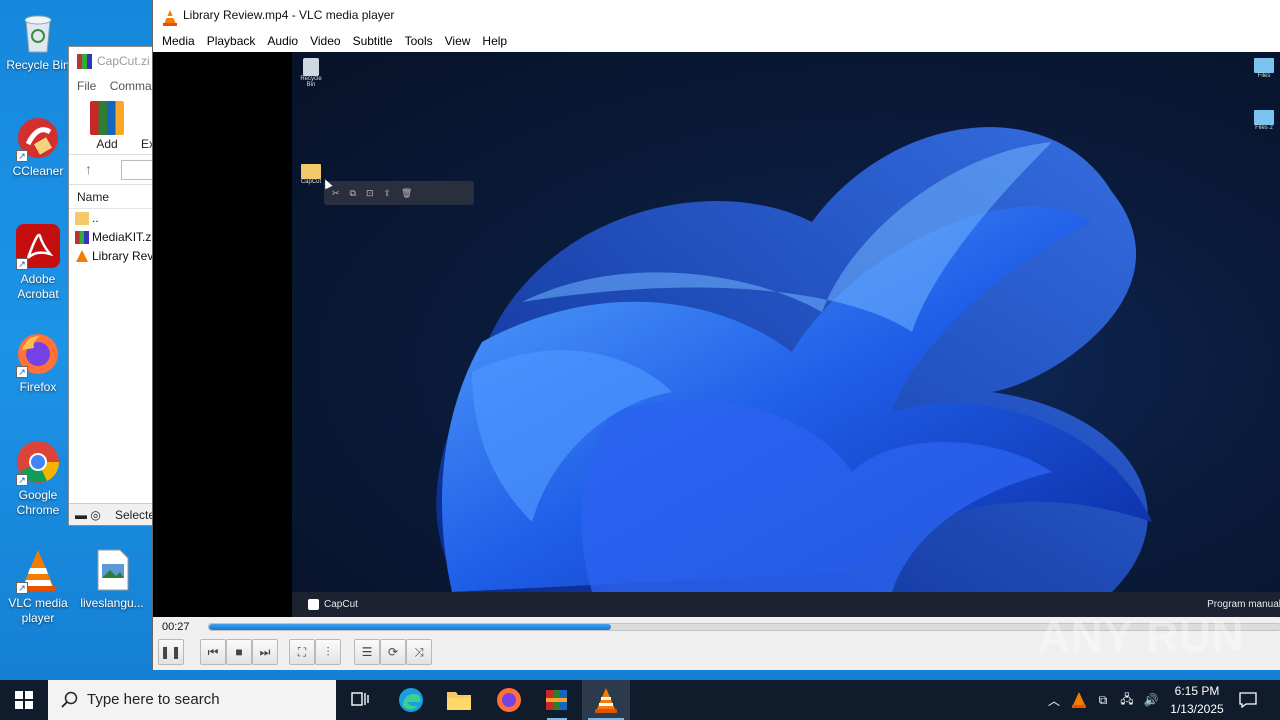 The width and height of the screenshot is (1280, 720). I want to click on volume-icon: 🔊, so click(1151, 700).